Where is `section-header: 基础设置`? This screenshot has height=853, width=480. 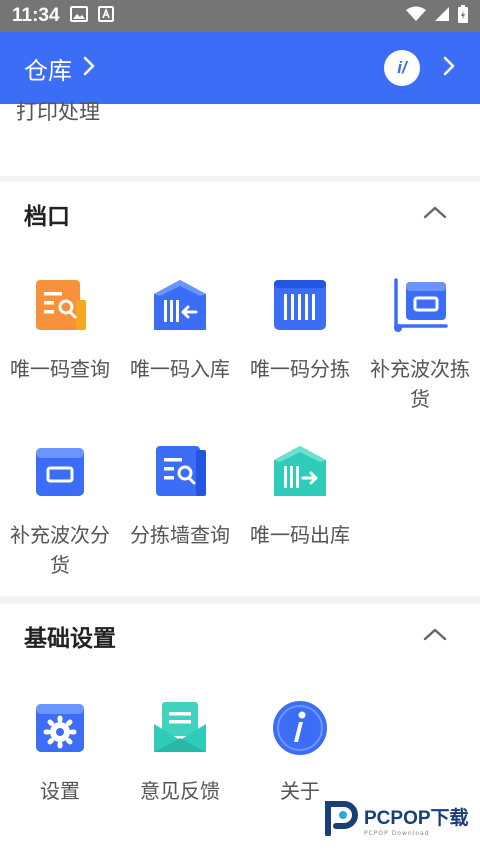
section-header: 基础设置 is located at coordinates (240, 636).